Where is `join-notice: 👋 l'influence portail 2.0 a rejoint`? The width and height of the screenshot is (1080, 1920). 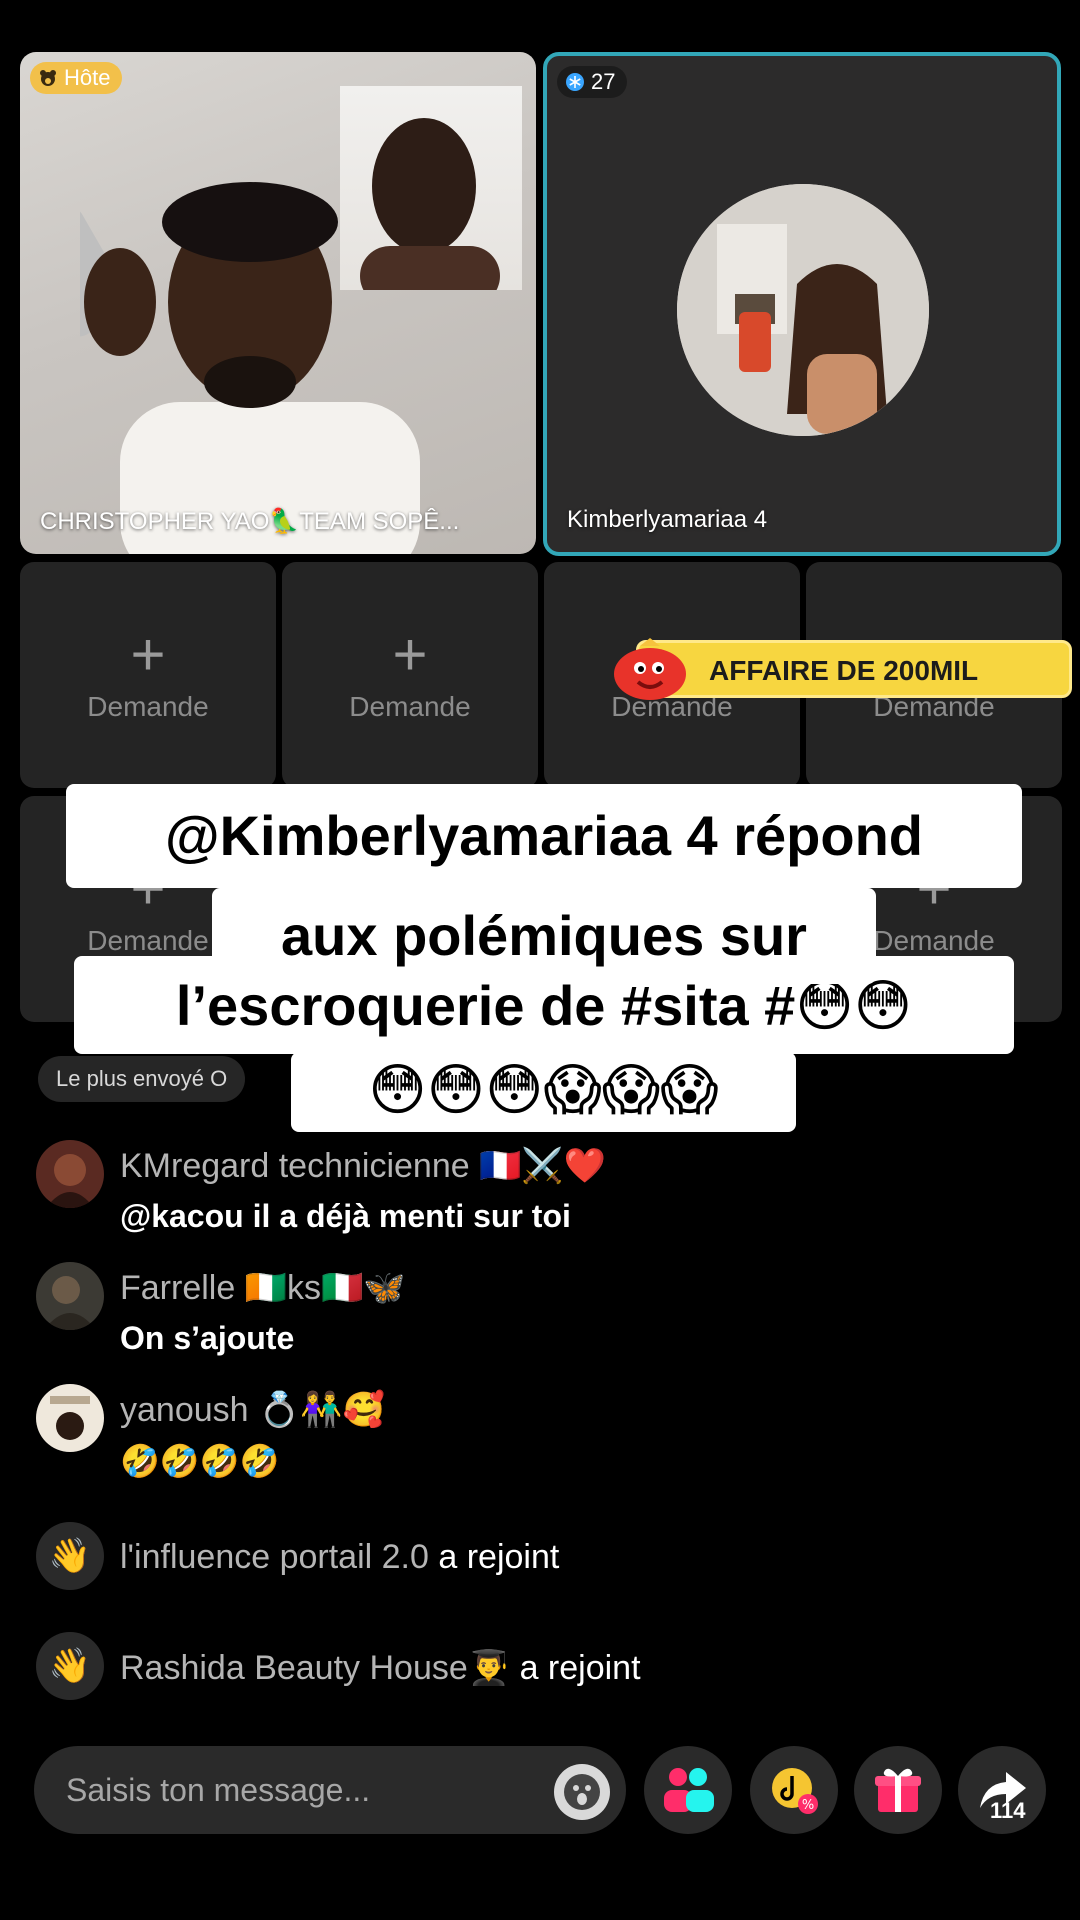
join-notice: 👋 l'influence portail 2.0 a rejoint is located at coordinates (536, 1556).